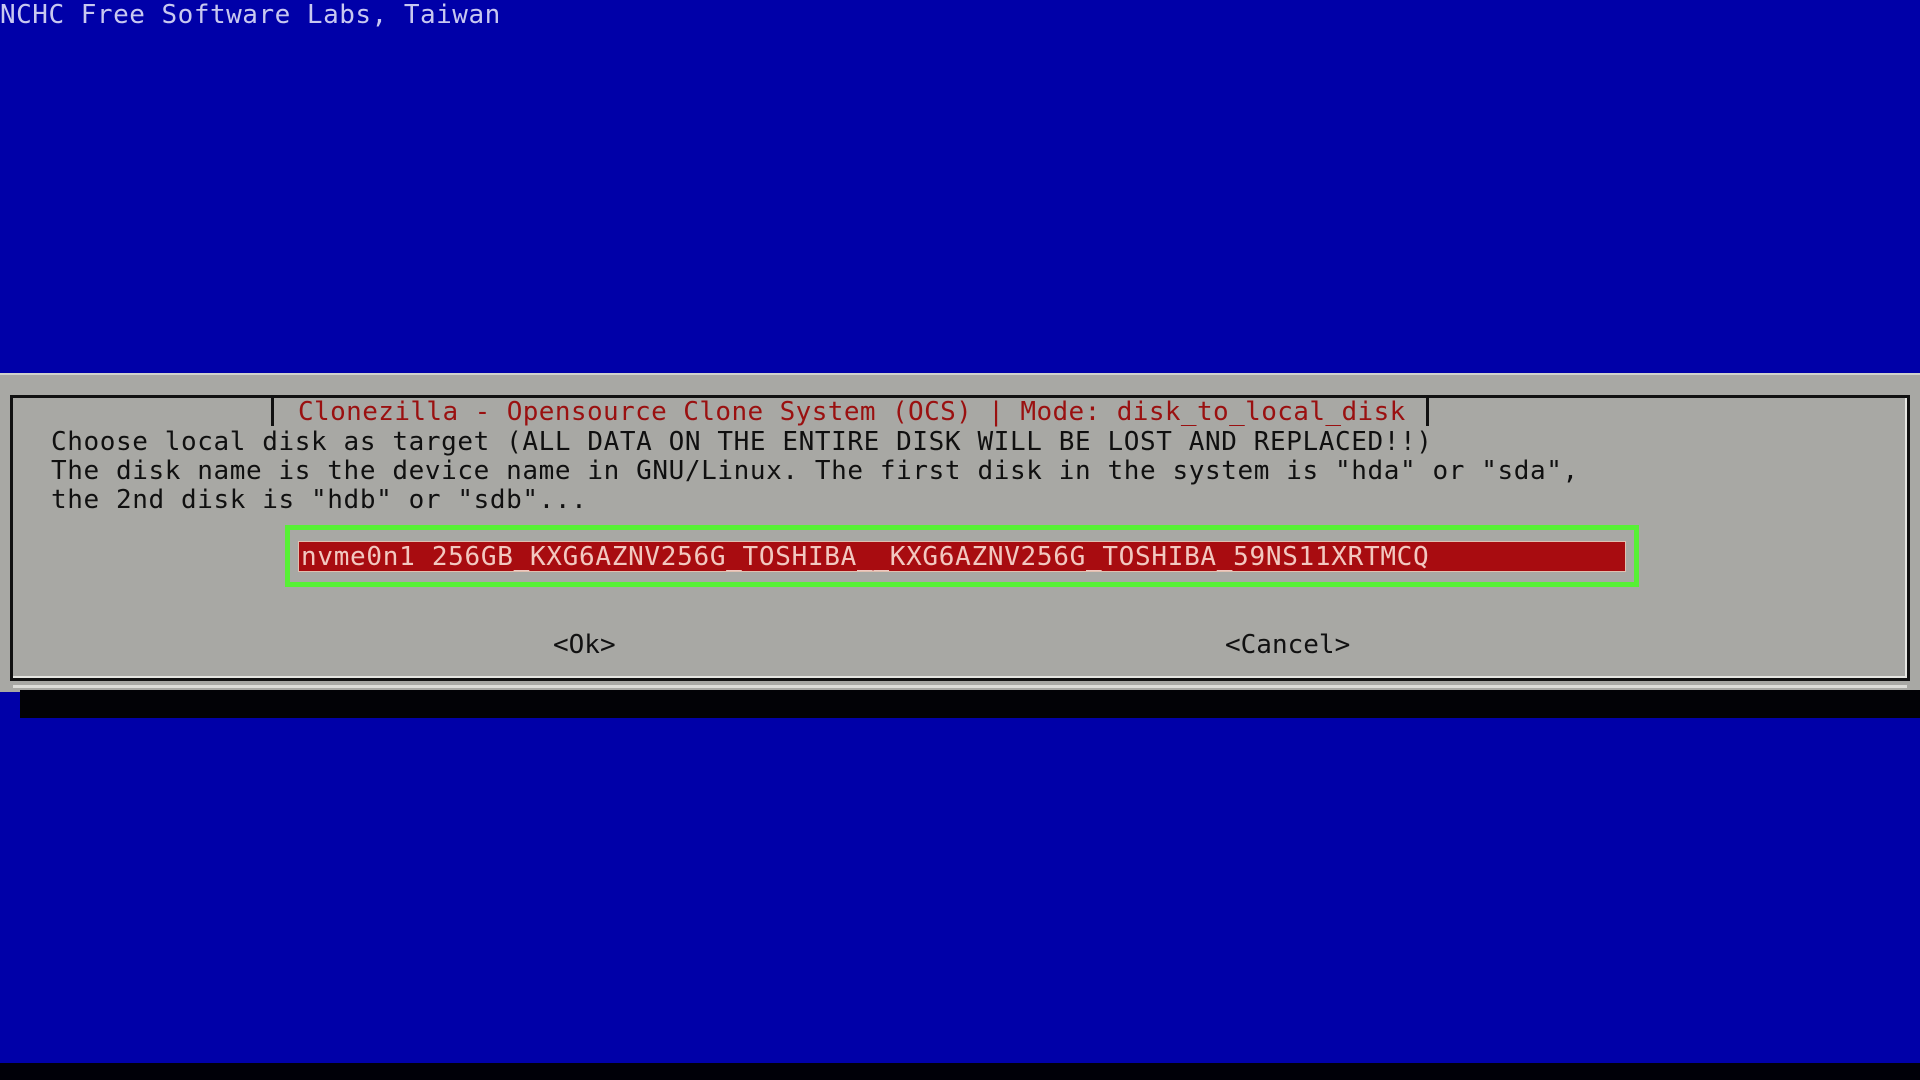  What do you see at coordinates (960, 1071) in the screenshot?
I see `screen-bottom-border` at bounding box center [960, 1071].